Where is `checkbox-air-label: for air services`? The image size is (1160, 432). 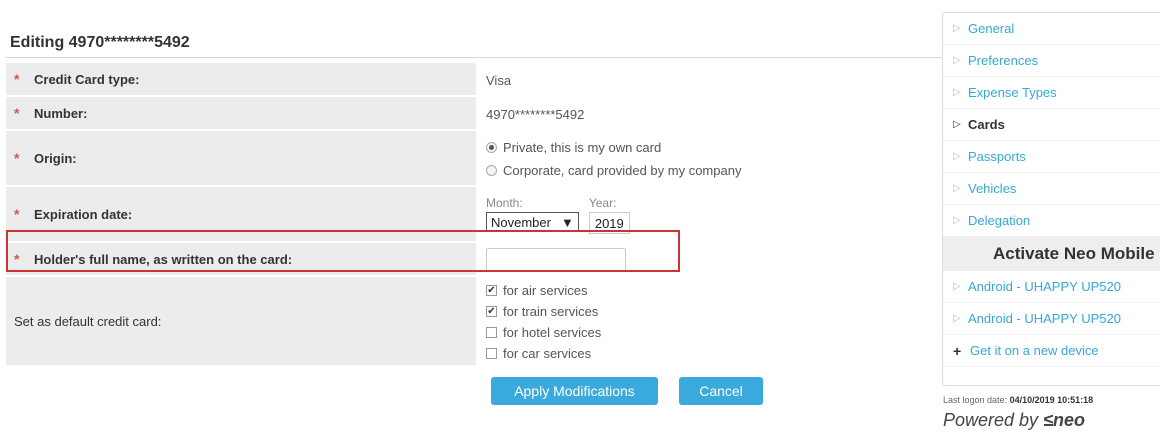
checkbox-air-label: for air services is located at coordinates (545, 290).